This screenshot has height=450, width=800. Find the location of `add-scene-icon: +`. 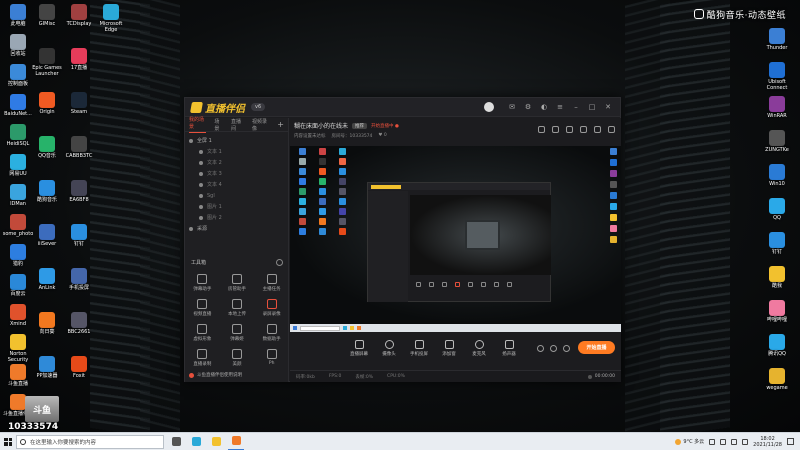

add-scene-icon: + is located at coordinates (280, 124).